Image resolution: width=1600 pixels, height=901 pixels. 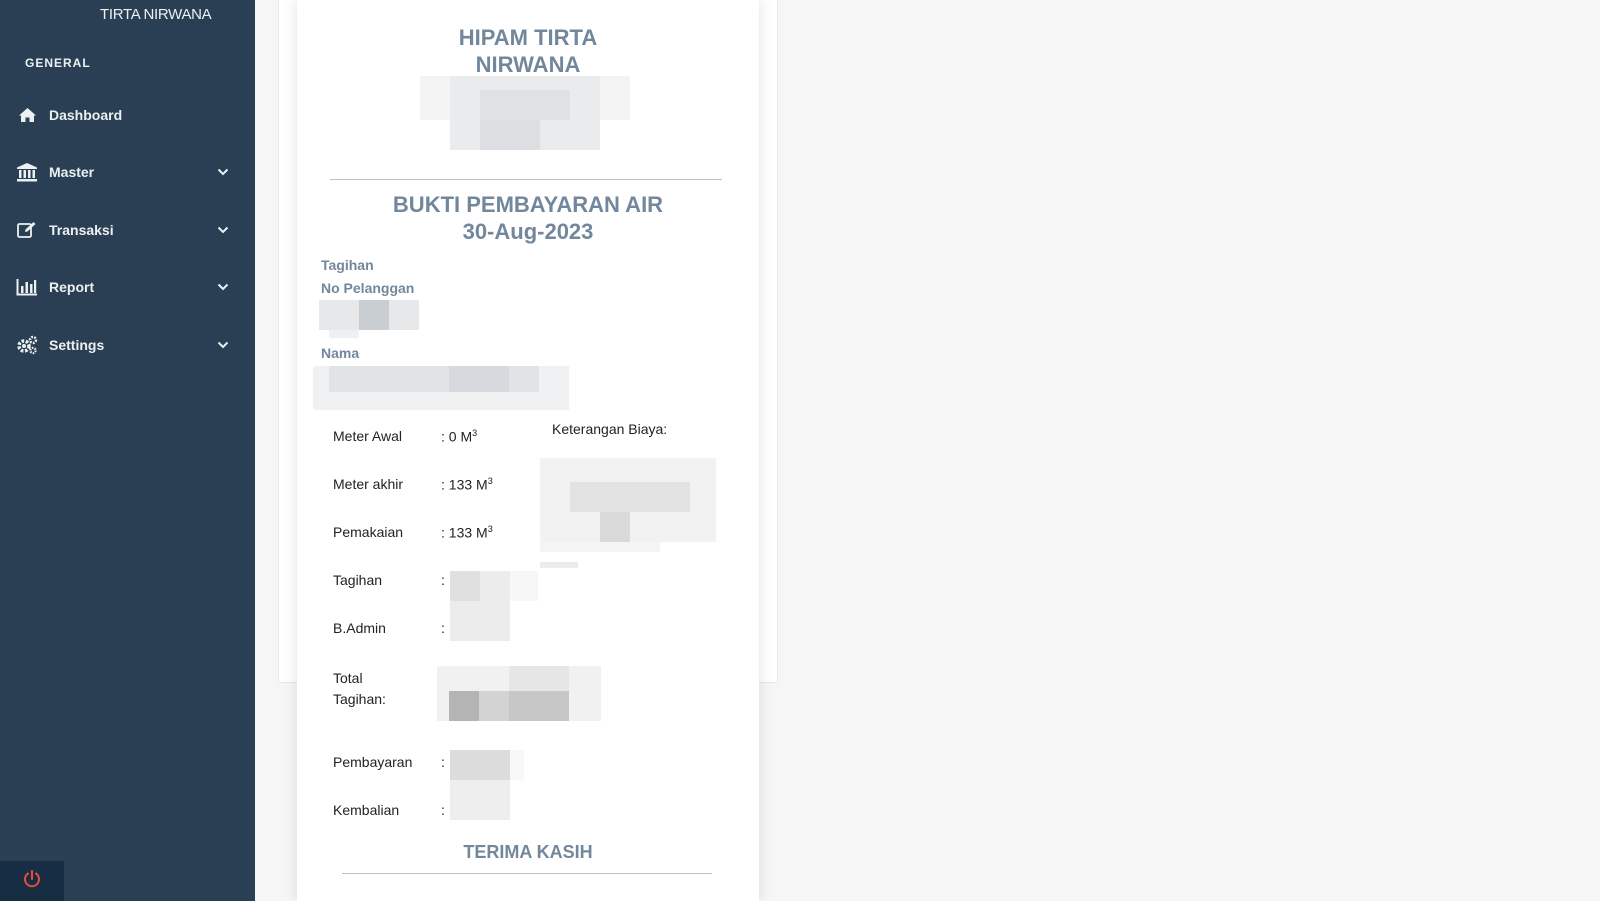 What do you see at coordinates (495, 606) in the screenshot?
I see `redacted-tagihan-values` at bounding box center [495, 606].